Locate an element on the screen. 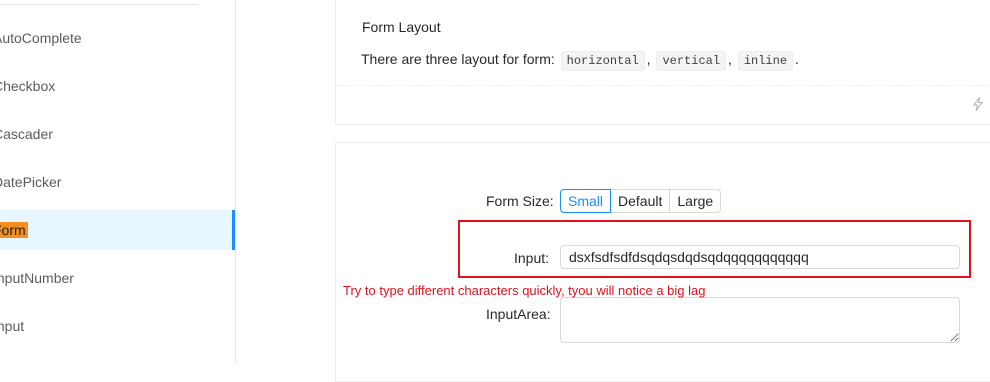  code-inline: inline is located at coordinates (765, 61).